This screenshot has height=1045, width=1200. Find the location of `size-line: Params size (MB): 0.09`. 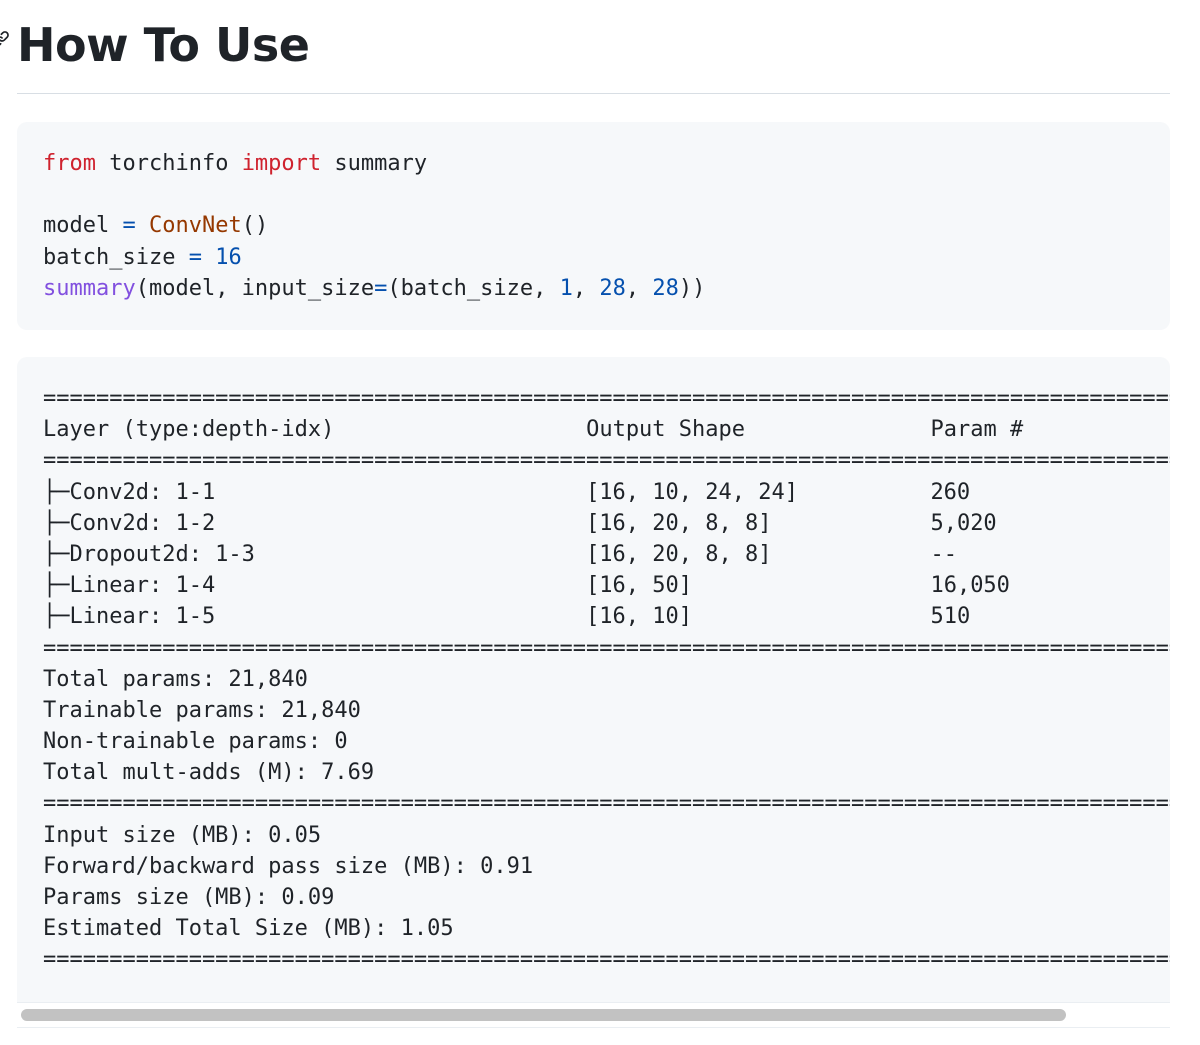

size-line: Params size (MB): 0.09 is located at coordinates (189, 897).